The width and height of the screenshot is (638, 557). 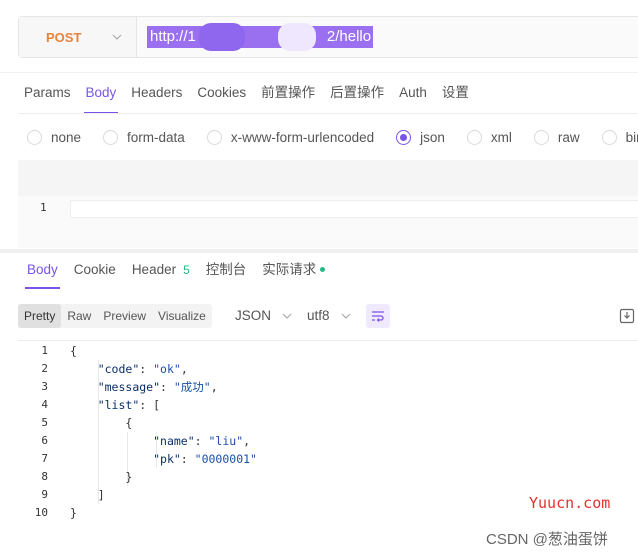 I want to click on code-text: "message": "成功",, so click(x=157, y=387).